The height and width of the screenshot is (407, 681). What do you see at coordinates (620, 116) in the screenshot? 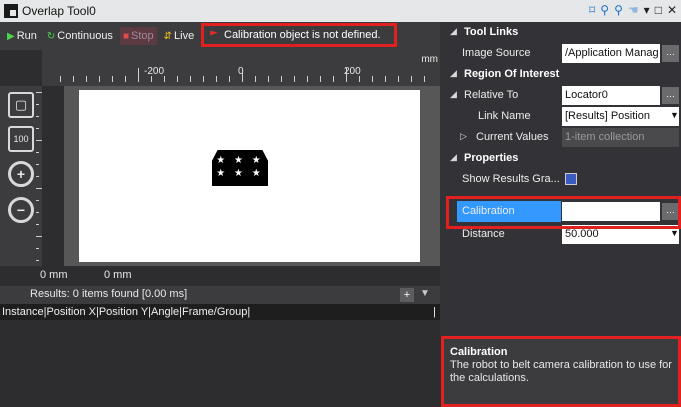
I see `link-name-select: [Results] Position` at bounding box center [620, 116].